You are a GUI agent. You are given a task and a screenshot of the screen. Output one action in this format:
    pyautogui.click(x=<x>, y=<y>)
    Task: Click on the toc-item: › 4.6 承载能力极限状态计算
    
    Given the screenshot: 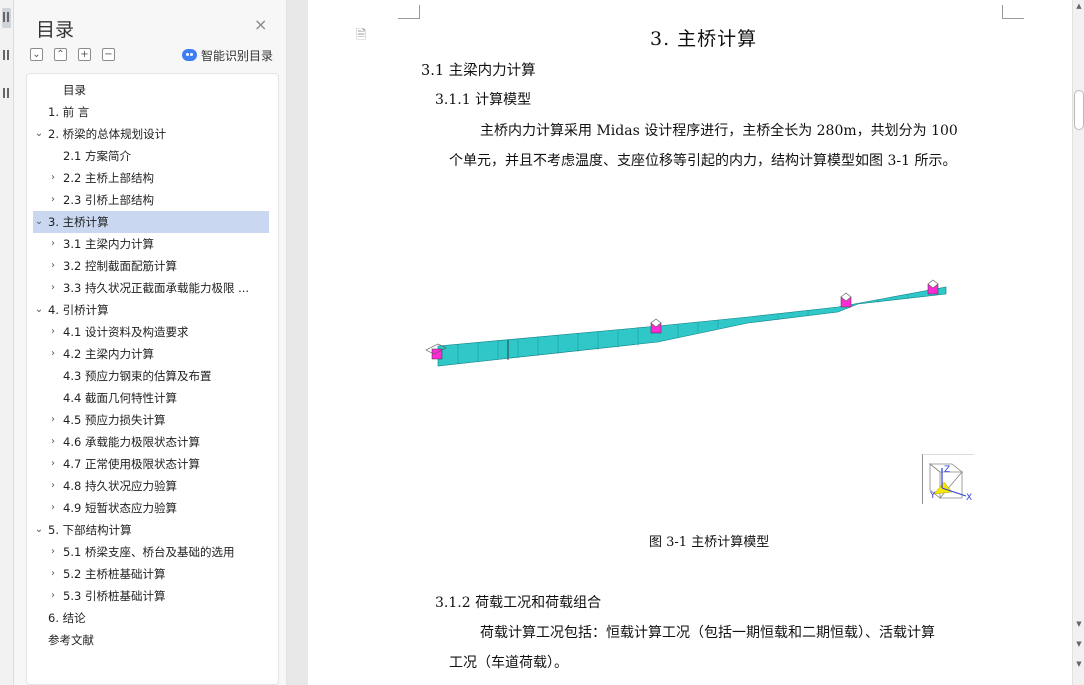 What is the action you would take?
    pyautogui.click(x=151, y=442)
    